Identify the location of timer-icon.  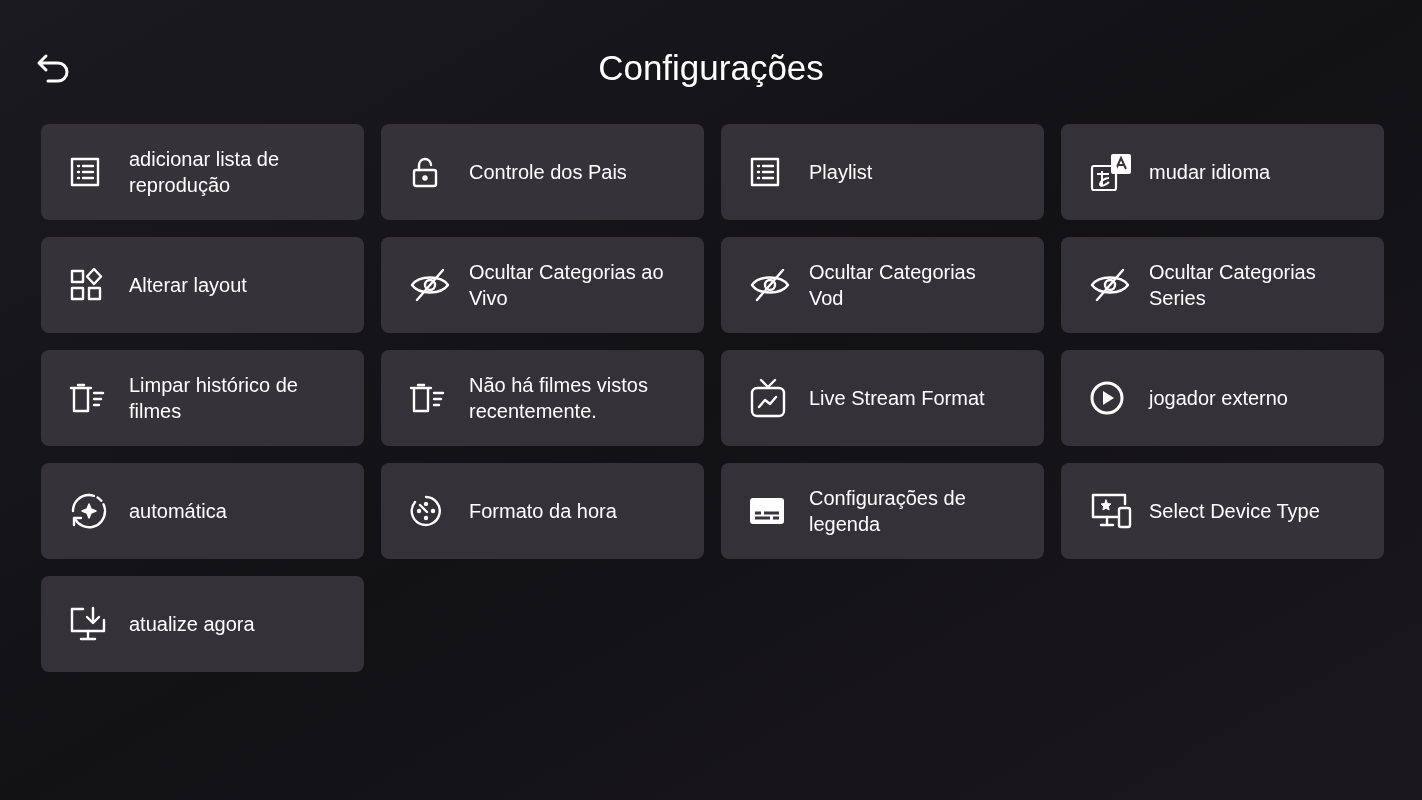
(426, 511).